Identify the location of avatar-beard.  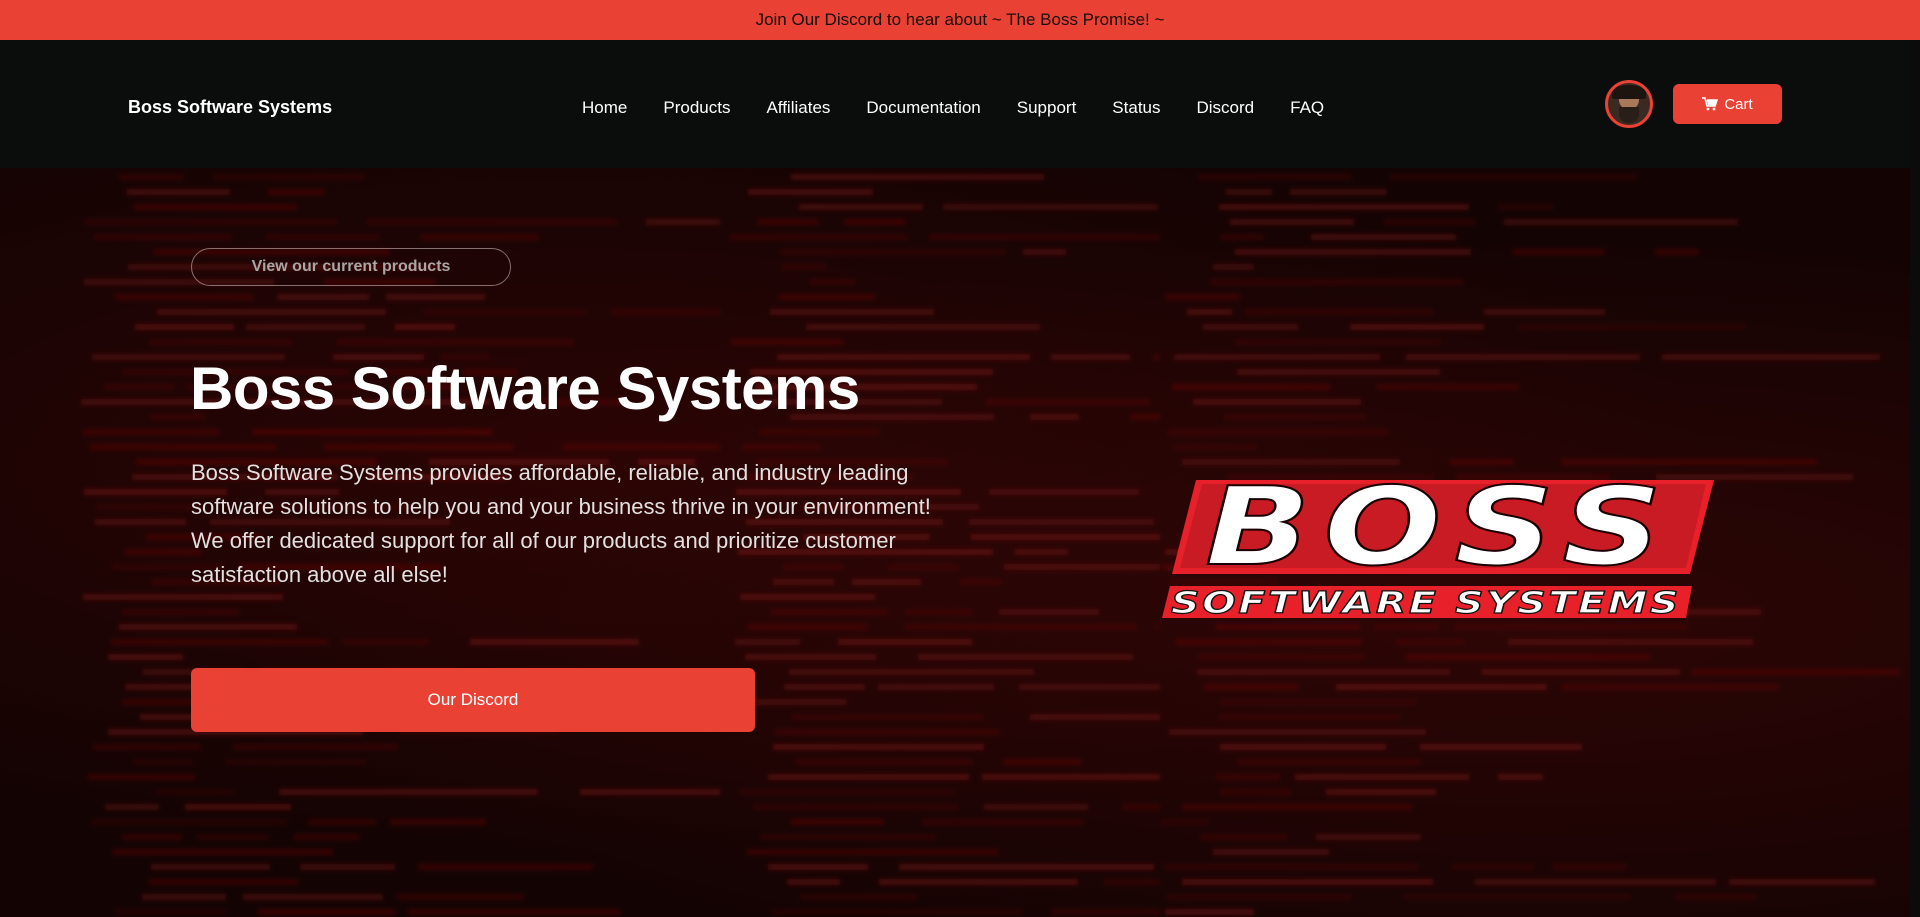
(1629, 115).